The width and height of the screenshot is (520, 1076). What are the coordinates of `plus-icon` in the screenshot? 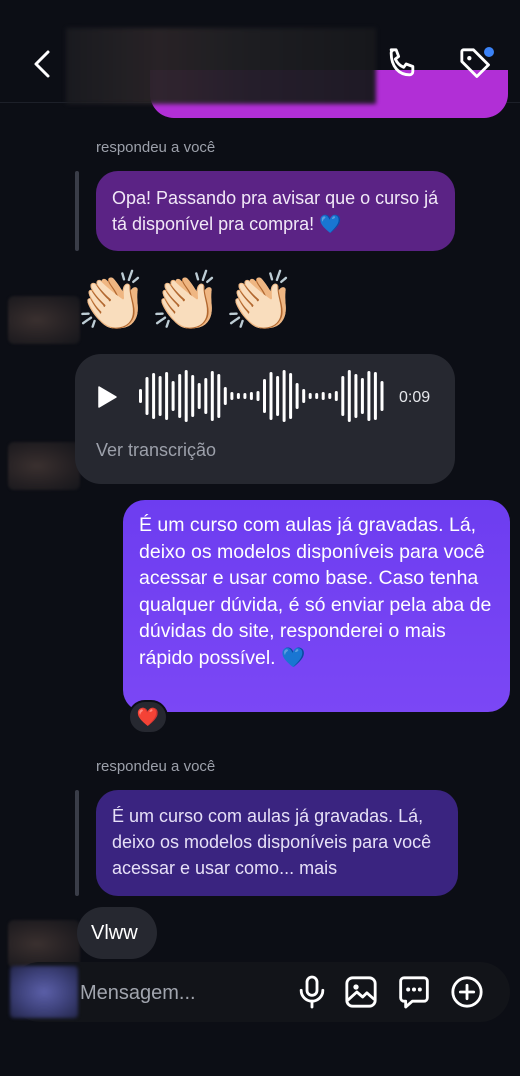 It's located at (467, 992).